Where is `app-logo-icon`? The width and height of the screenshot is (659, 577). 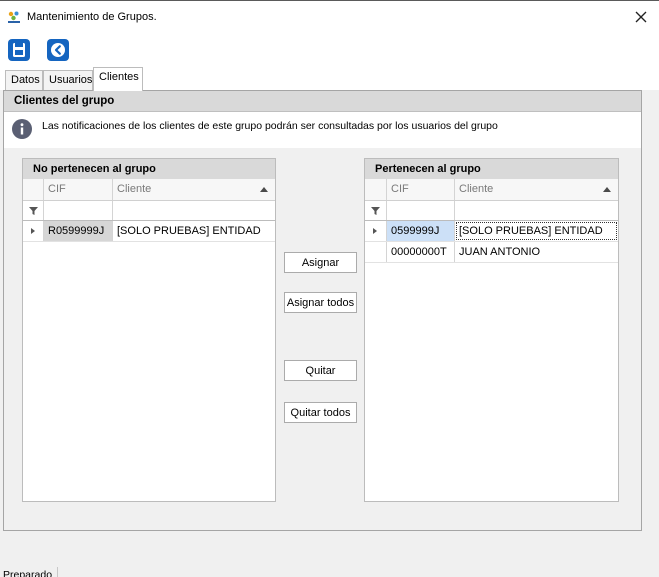
app-logo-icon is located at coordinates (14, 17).